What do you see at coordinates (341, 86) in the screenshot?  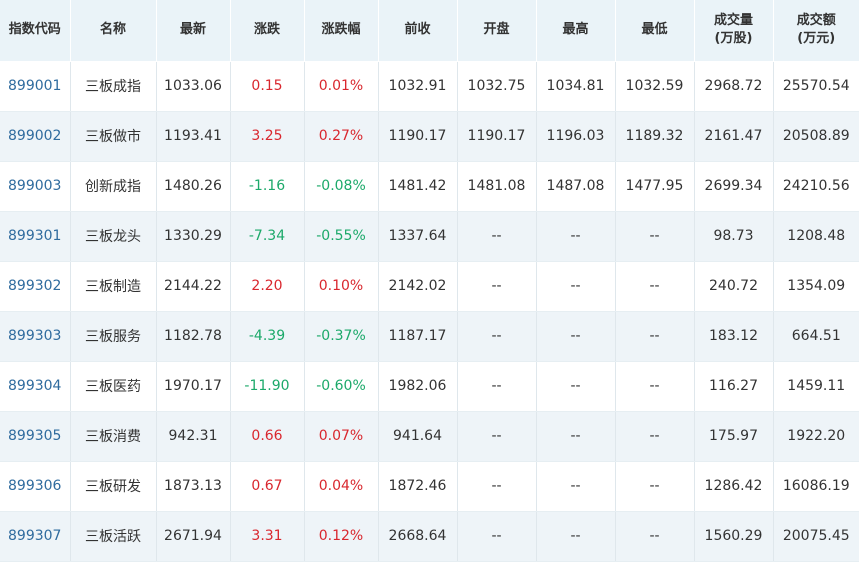 I see `price-change-pct: 0.01%` at bounding box center [341, 86].